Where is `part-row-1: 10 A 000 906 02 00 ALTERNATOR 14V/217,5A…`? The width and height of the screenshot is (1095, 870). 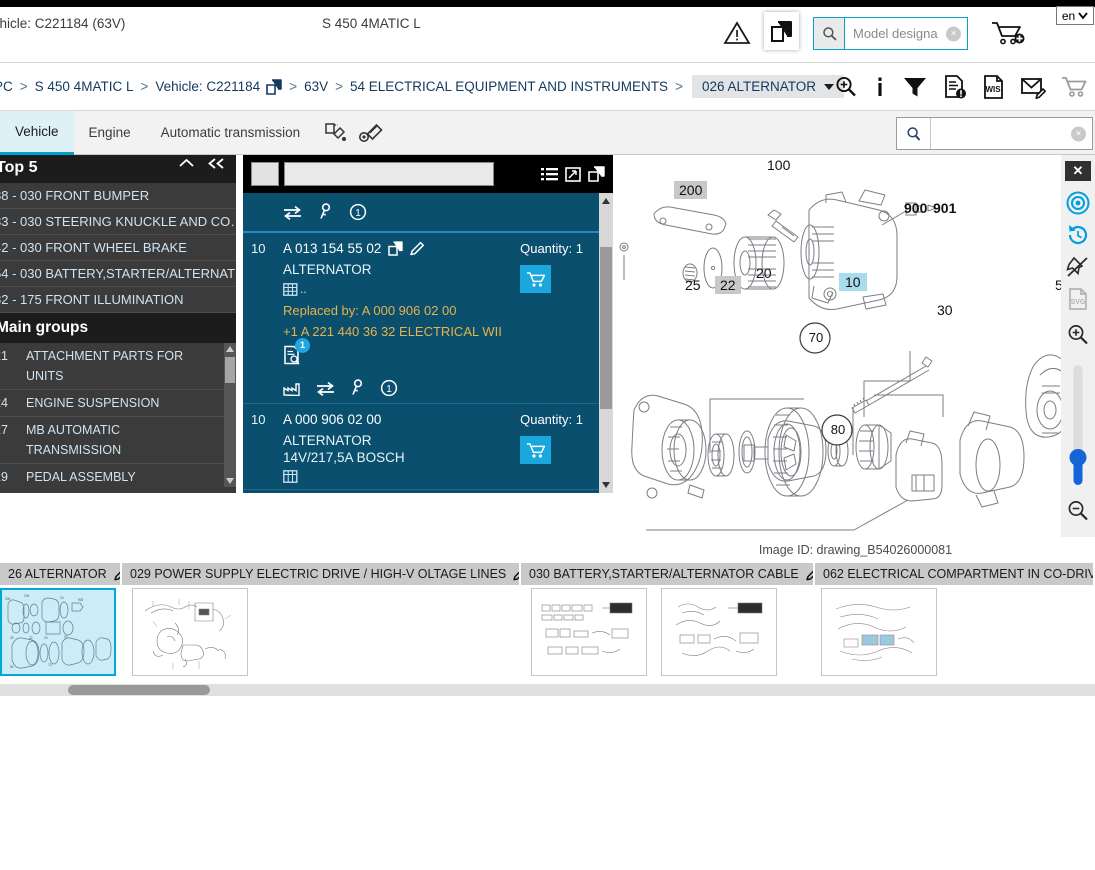
part-row-1: 10 A 000 906 02 00 ALTERNATOR 14V/217,5A… is located at coordinates (428, 447).